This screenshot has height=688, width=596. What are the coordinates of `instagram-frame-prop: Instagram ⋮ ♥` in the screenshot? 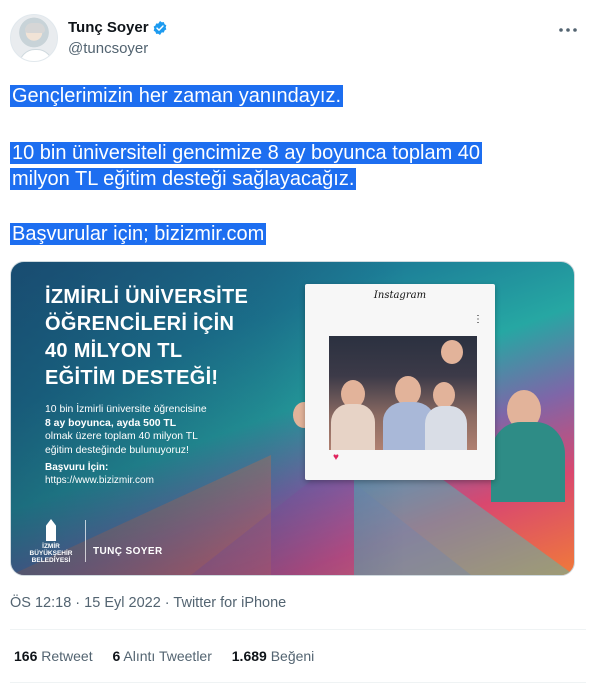 It's located at (400, 382).